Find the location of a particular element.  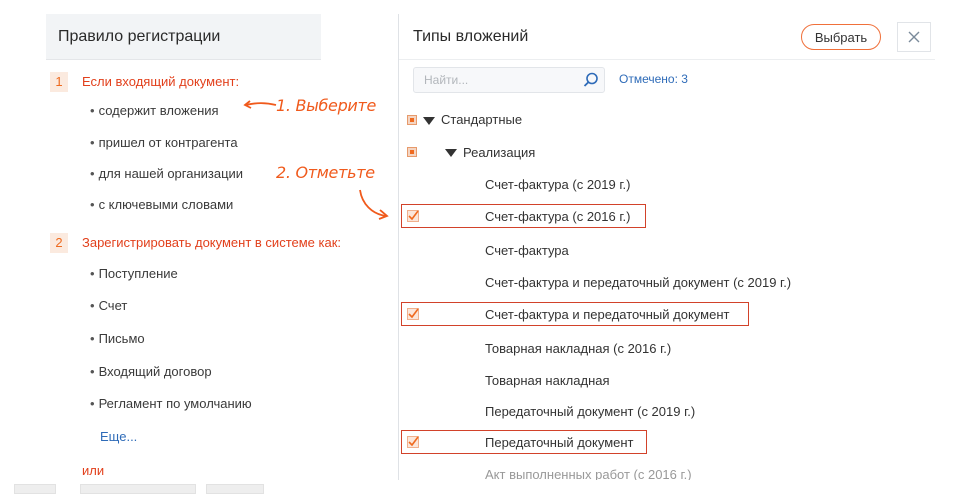

select-button: Выбрать is located at coordinates (841, 37).